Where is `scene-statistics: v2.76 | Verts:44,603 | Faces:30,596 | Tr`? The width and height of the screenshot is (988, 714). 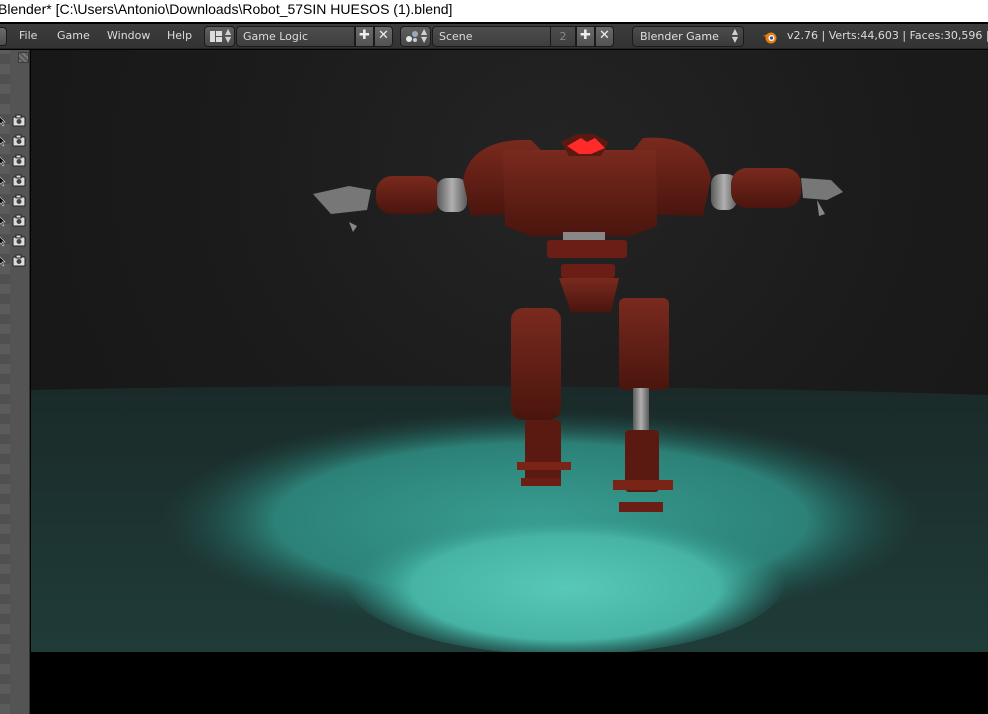 scene-statistics: v2.76 | Verts:44,603 | Faces:30,596 | Tr is located at coordinates (887, 35).